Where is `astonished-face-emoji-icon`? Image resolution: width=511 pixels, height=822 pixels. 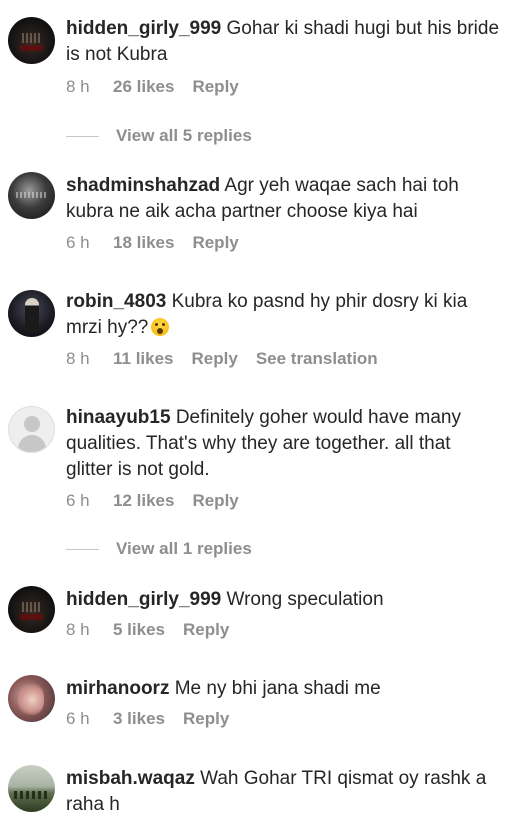 astonished-face-emoji-icon is located at coordinates (160, 327).